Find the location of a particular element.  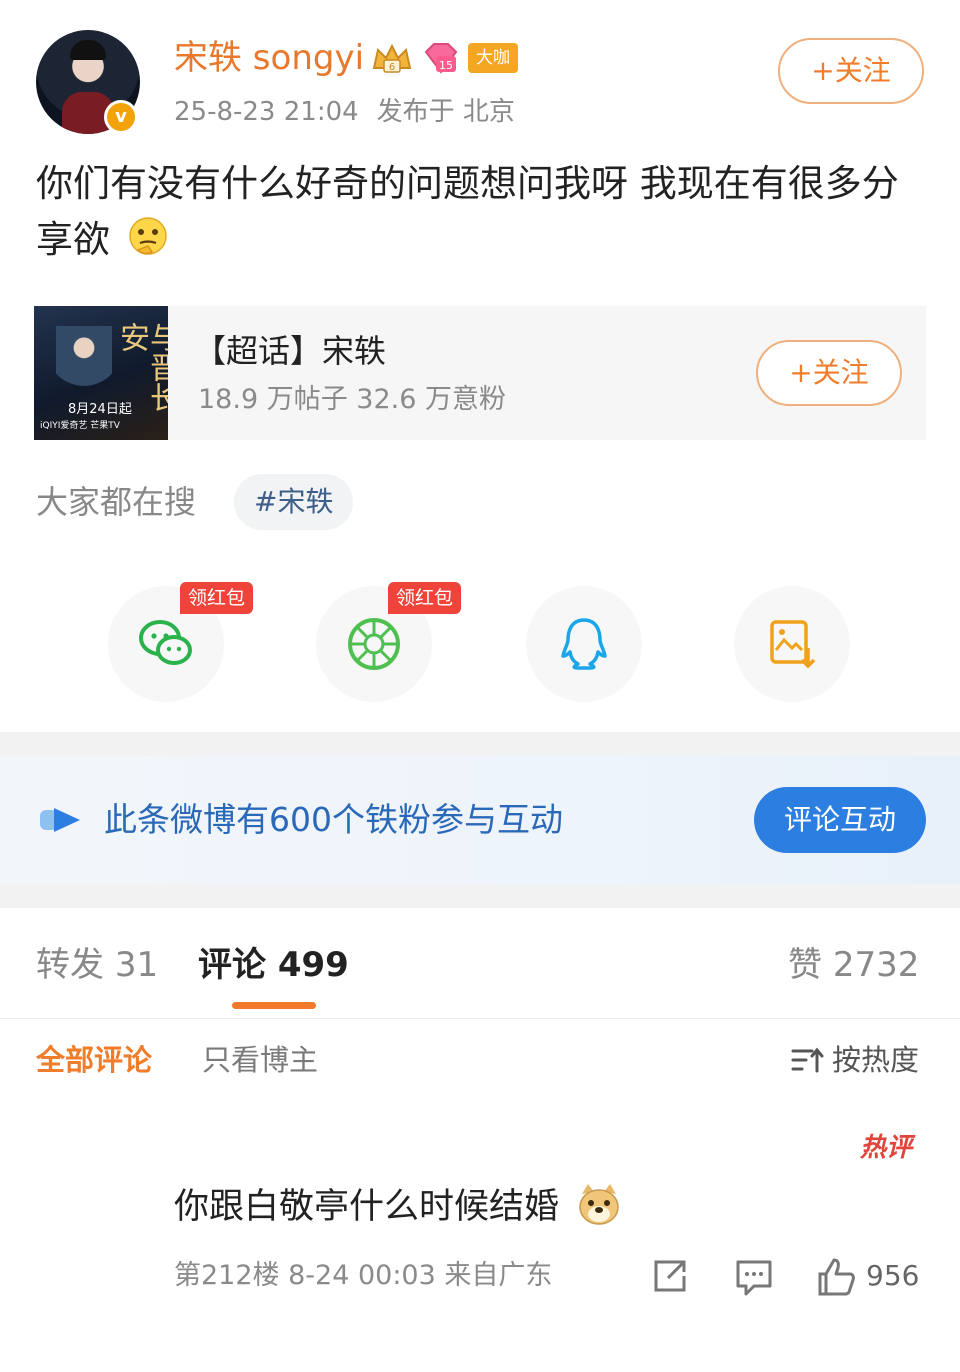

supertopic-thumbnail: 与晋长安 8月24日起 iQIYI爱奇艺 芒果TV is located at coordinates (101, 373).